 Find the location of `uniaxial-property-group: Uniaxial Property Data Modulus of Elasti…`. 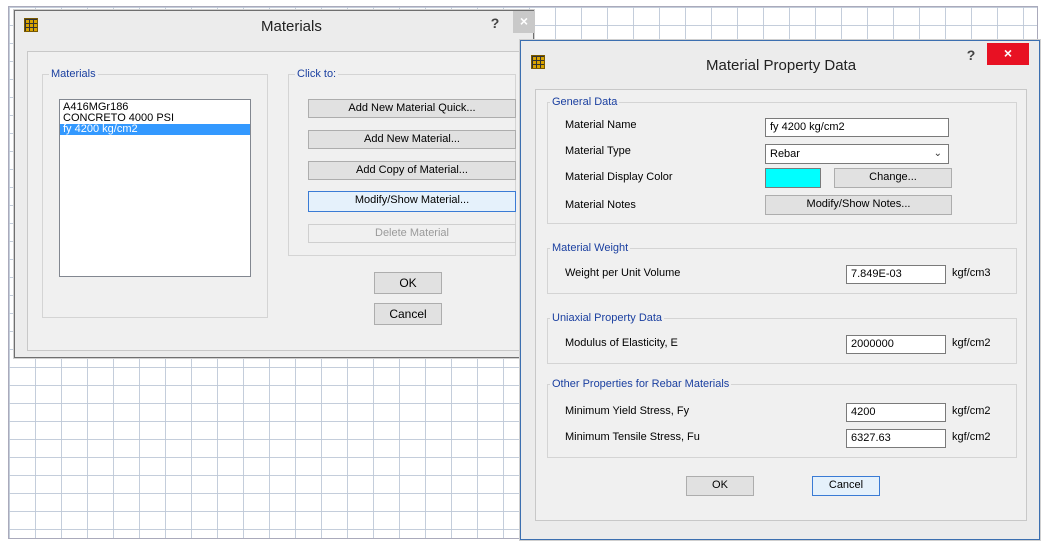

uniaxial-property-group: Uniaxial Property Data Modulus of Elasti… is located at coordinates (782, 338).